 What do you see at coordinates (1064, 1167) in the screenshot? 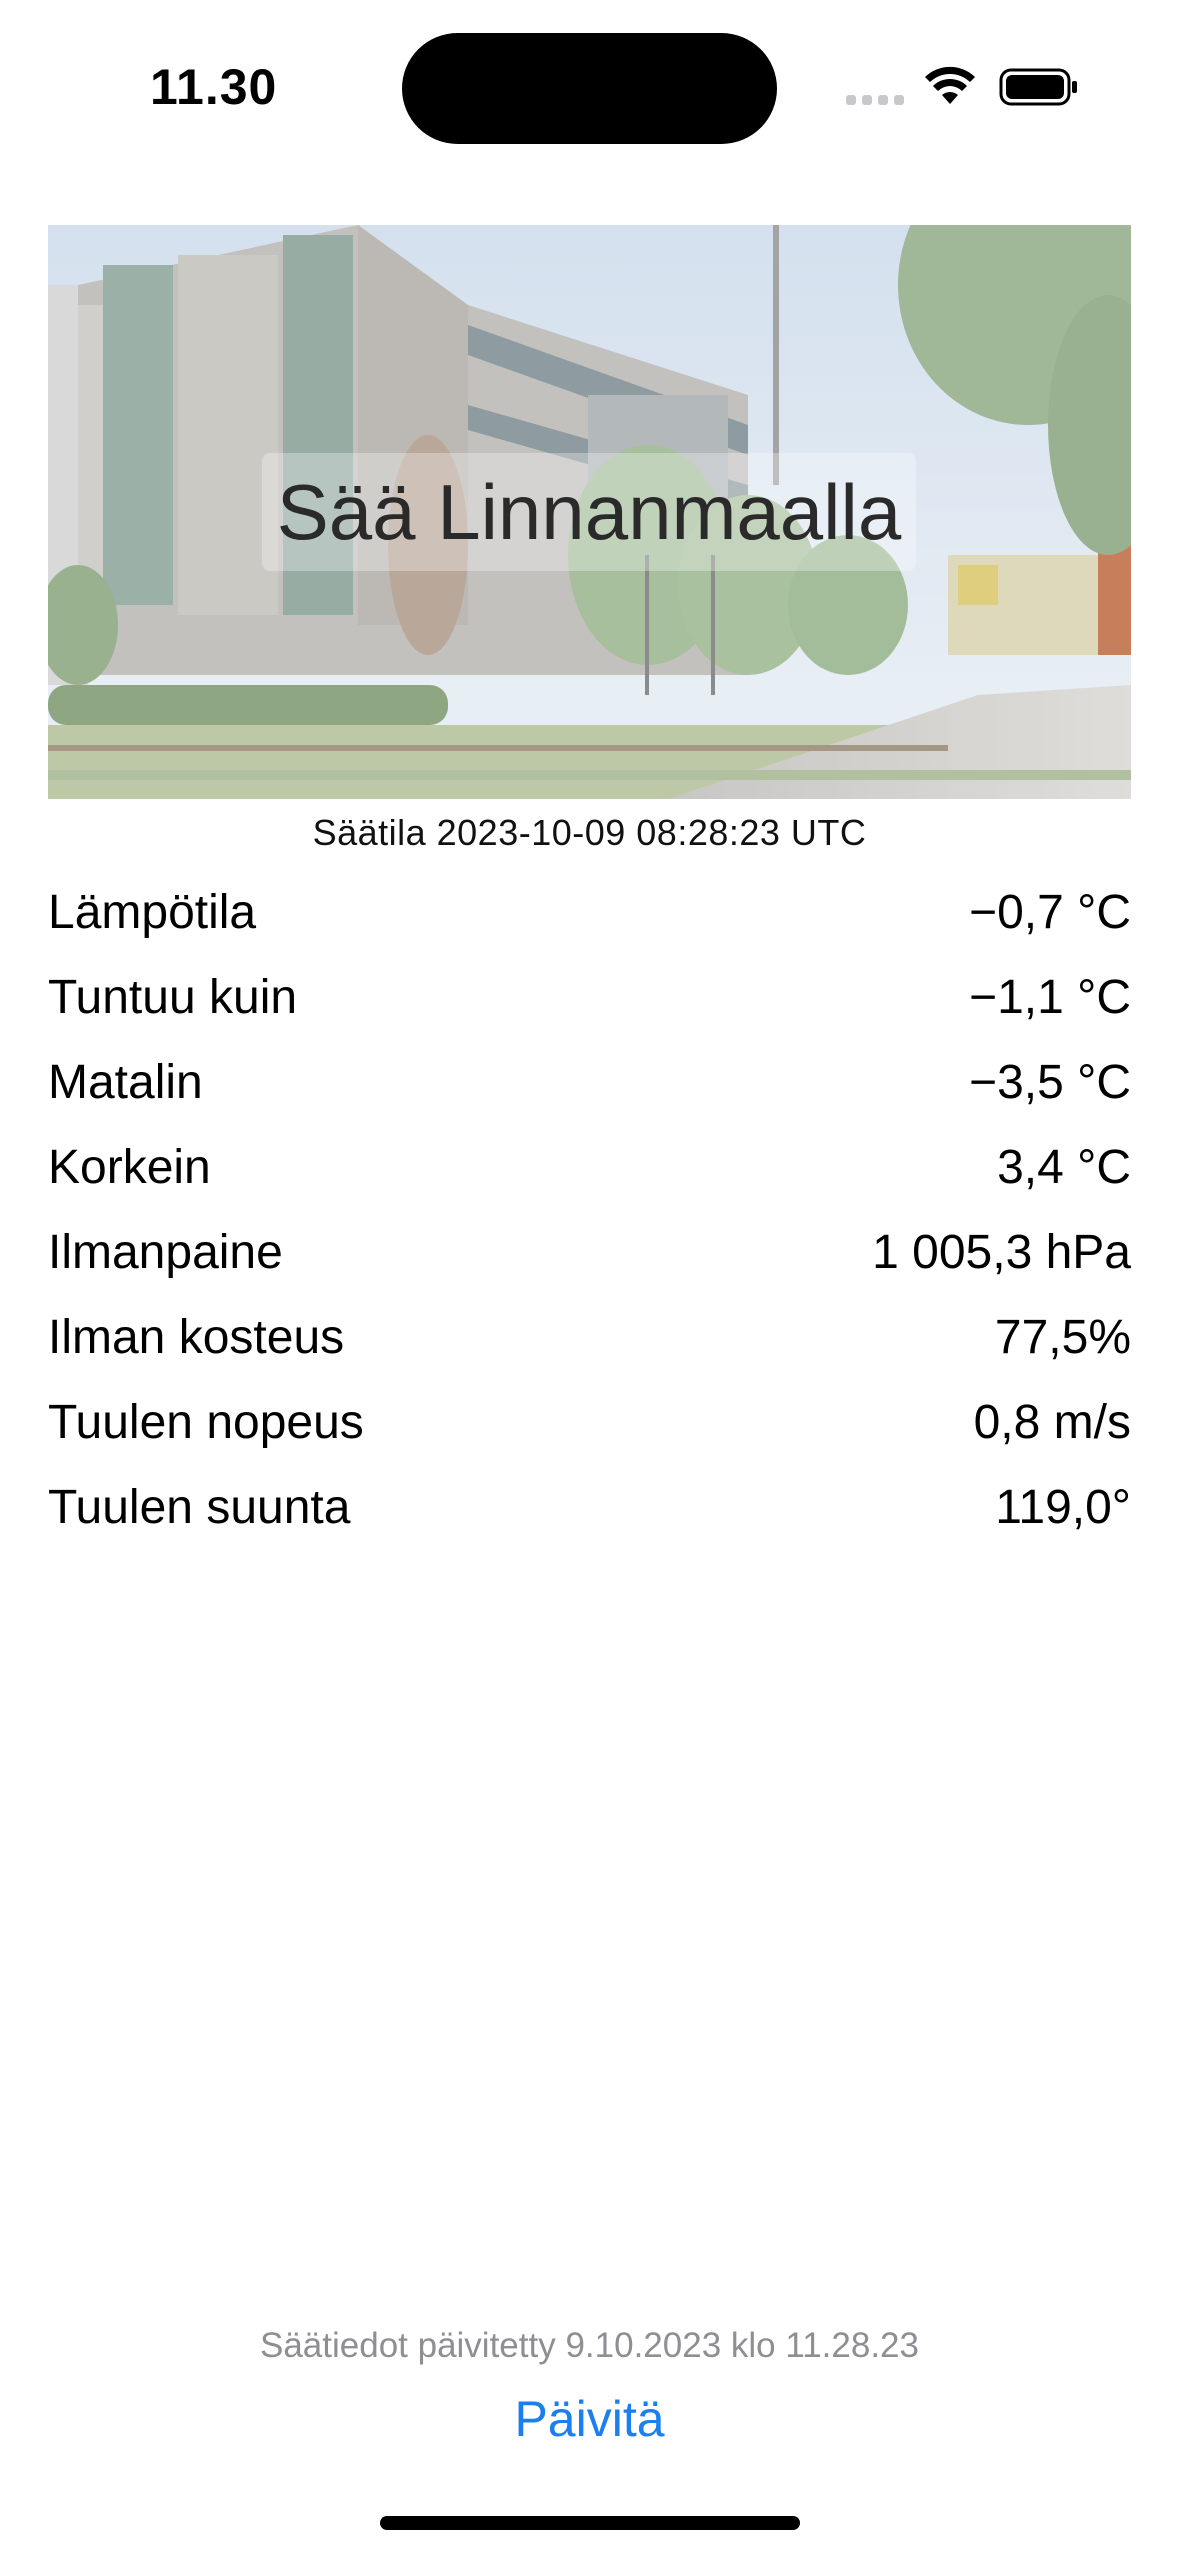
I see `row-value: 3,4 °C` at bounding box center [1064, 1167].